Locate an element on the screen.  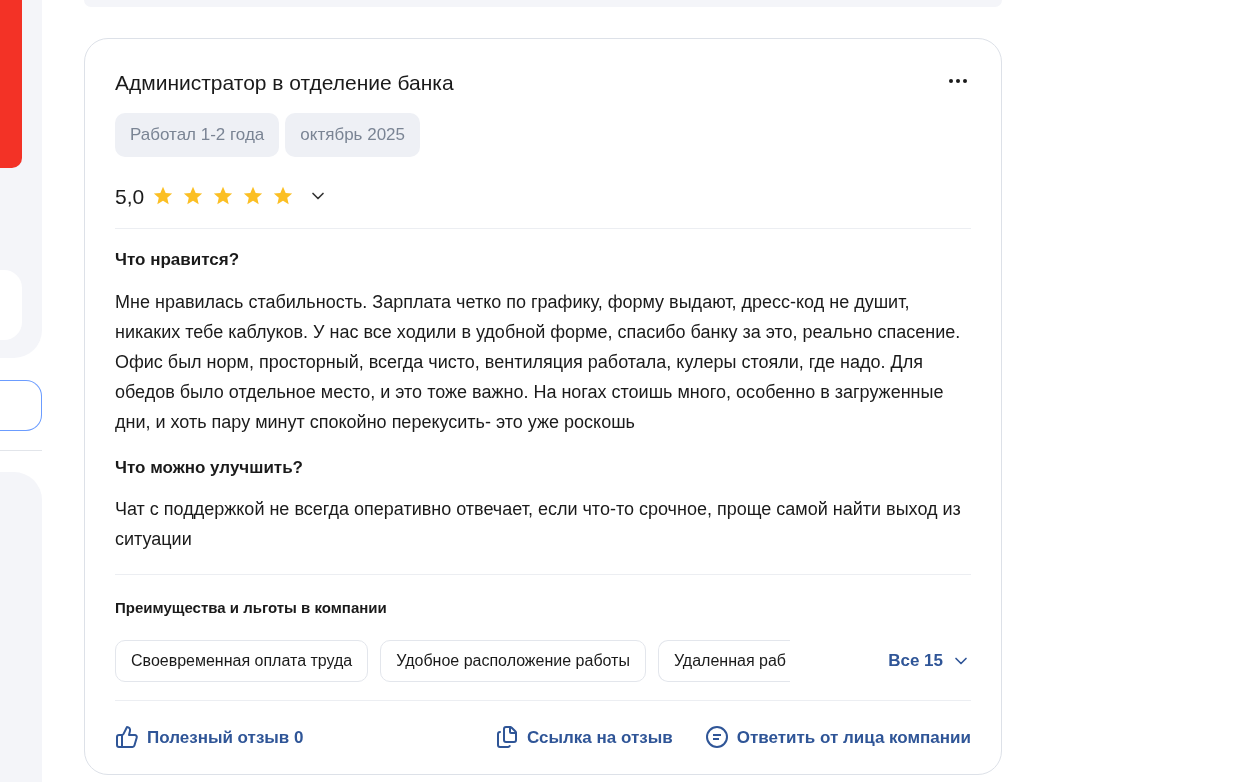
benefit-chip: Удаленная раб is located at coordinates (723, 660).